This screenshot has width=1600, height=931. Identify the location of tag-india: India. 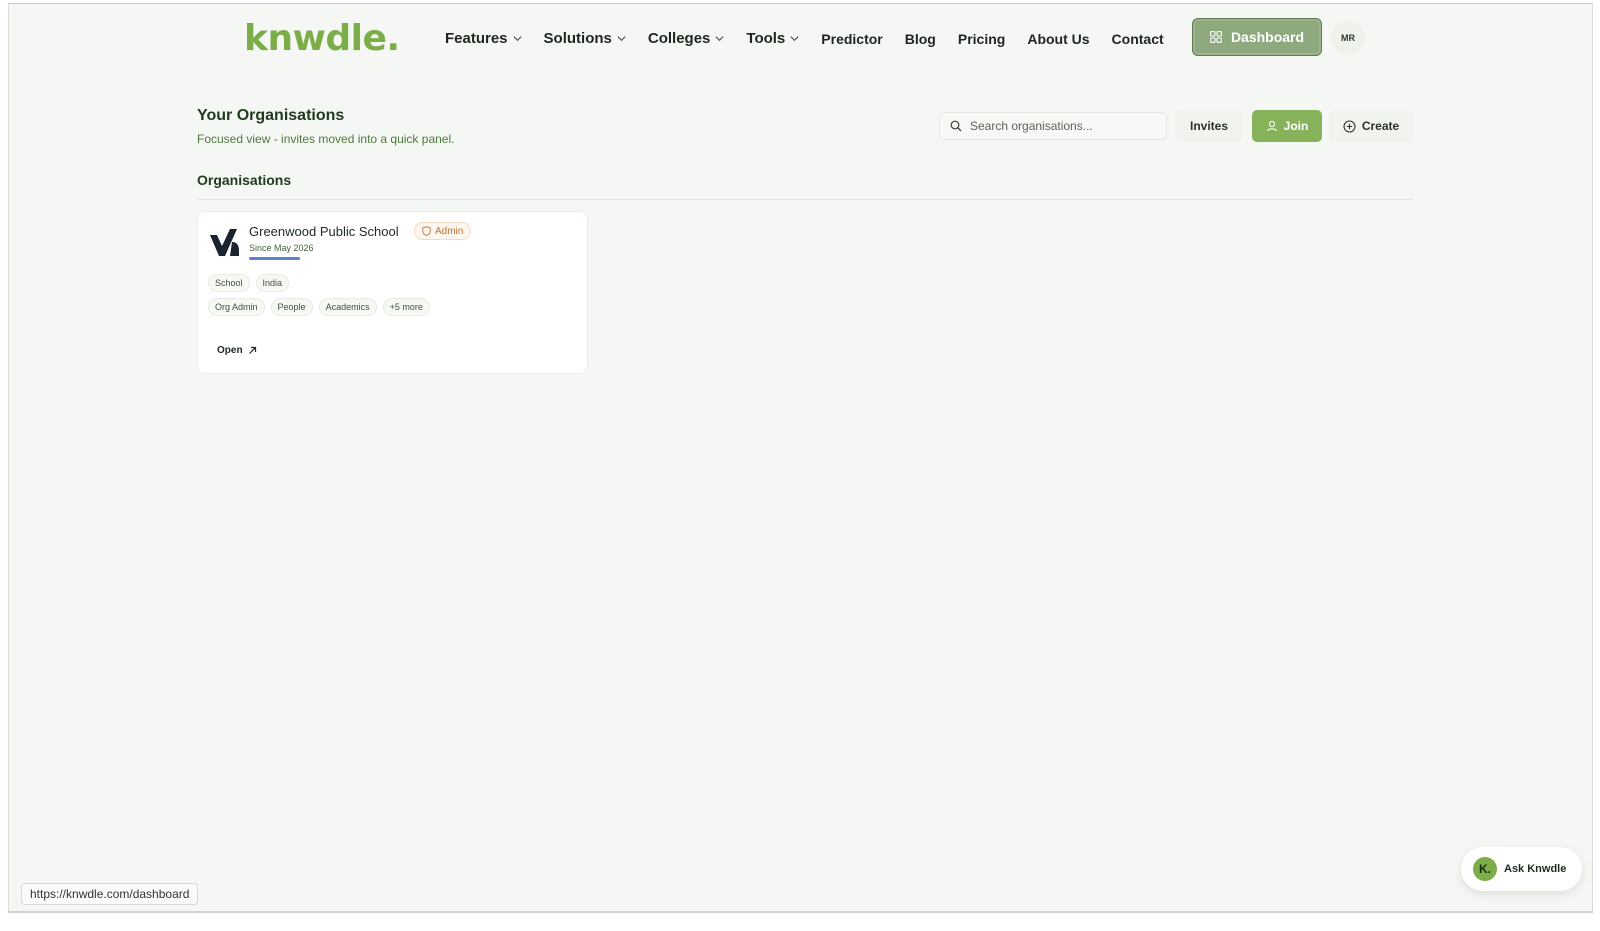
(272, 283).